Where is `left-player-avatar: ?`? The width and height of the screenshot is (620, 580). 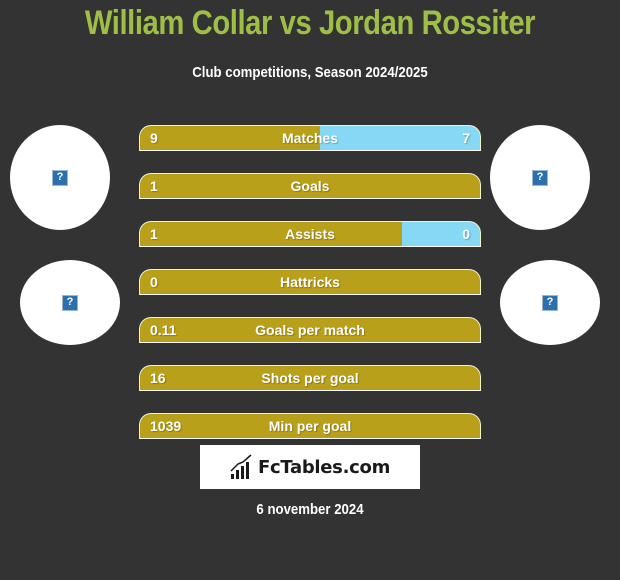 left-player-avatar: ? is located at coordinates (60, 177).